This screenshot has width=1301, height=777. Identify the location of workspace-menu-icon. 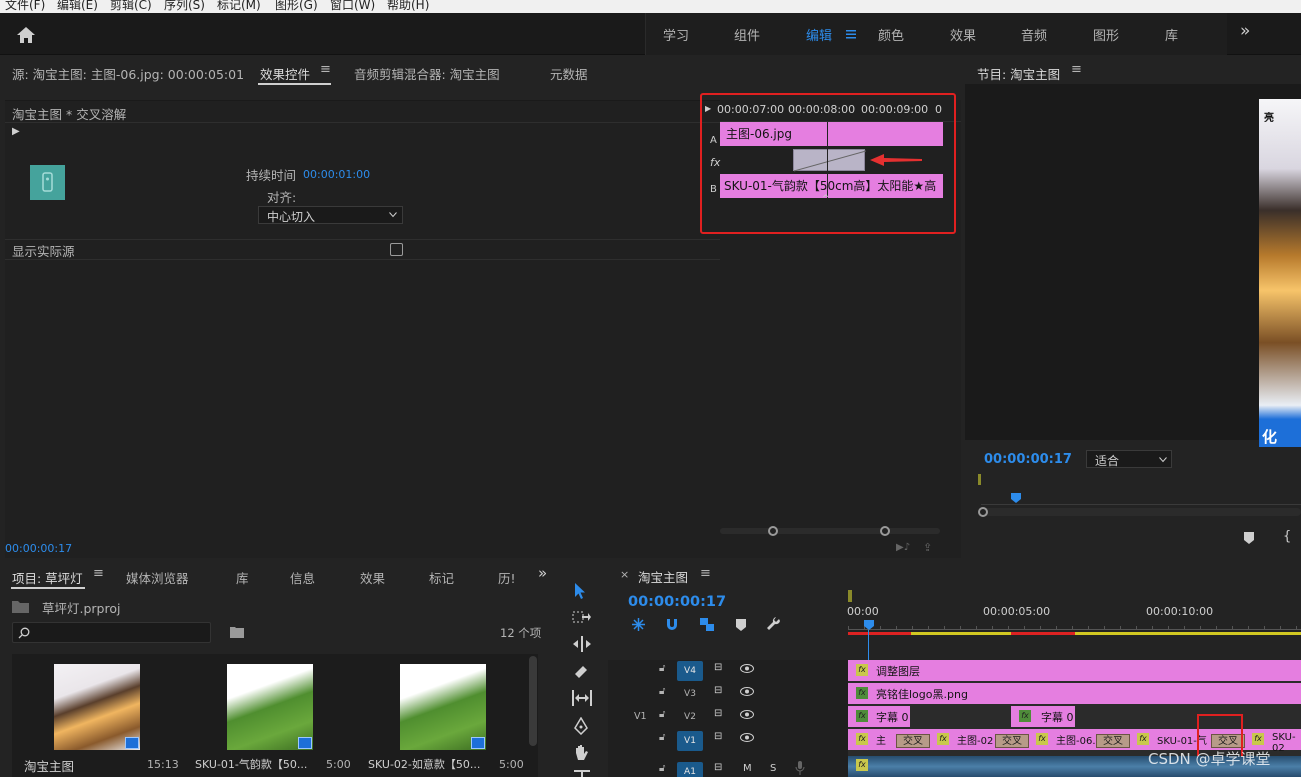
(851, 34).